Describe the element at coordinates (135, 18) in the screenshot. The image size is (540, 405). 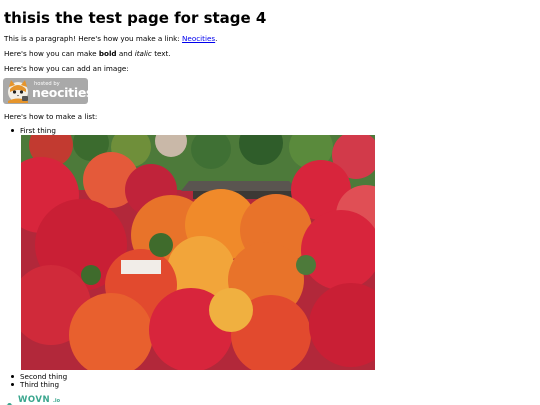
I see `page-title: thisis the test page for stage 4` at that location.